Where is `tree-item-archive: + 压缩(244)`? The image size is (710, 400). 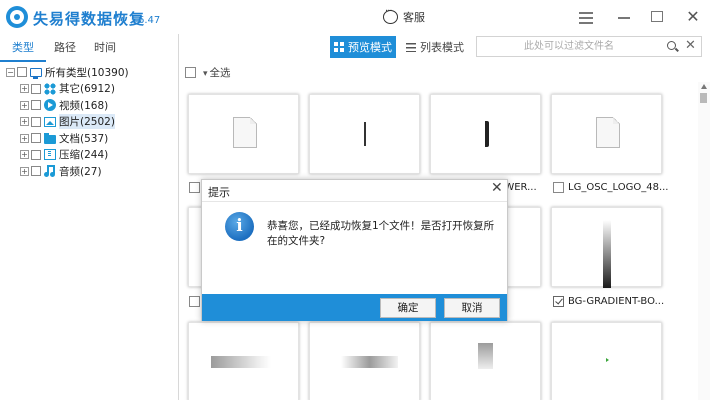 tree-item-archive: + 压缩(244) is located at coordinates (74, 155).